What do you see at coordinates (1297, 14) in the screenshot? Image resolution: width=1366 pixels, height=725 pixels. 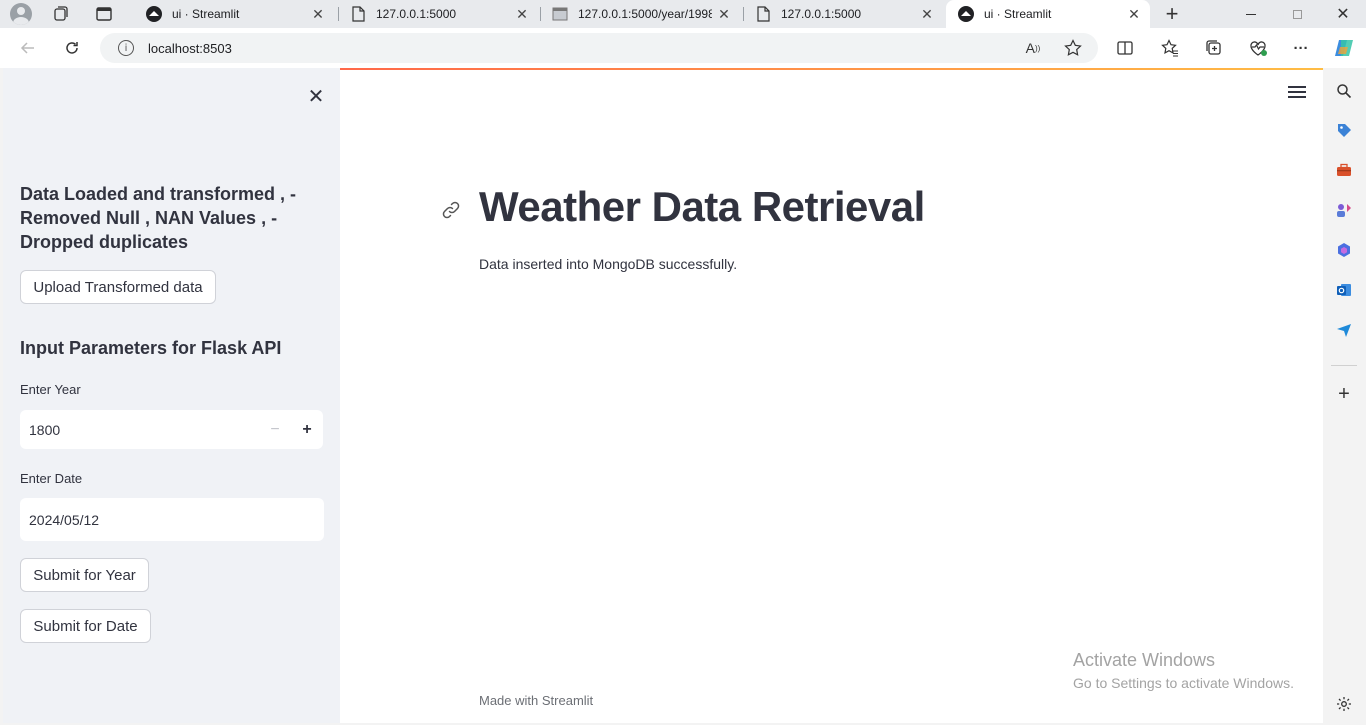 I see `restore-icon` at bounding box center [1297, 14].